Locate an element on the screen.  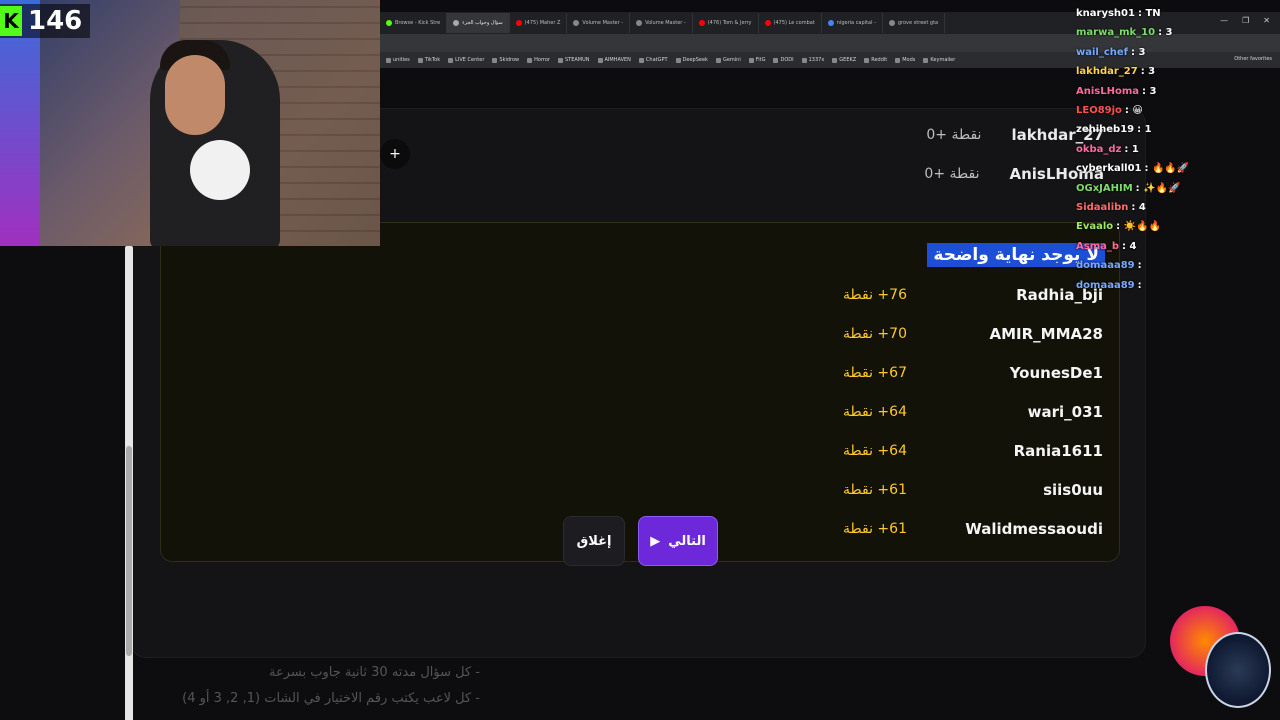
bookmark-item: Keymailer is located at coordinates (939, 60).